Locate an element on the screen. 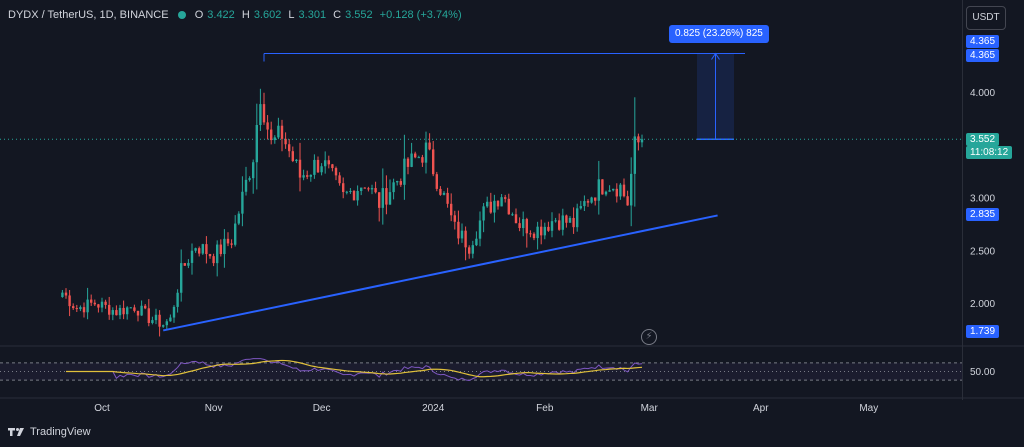 Image resolution: width=1024 pixels, height=447 pixels. symbol-title: DYDX / TetherUS, 1D, BINANCE is located at coordinates (88, 15).